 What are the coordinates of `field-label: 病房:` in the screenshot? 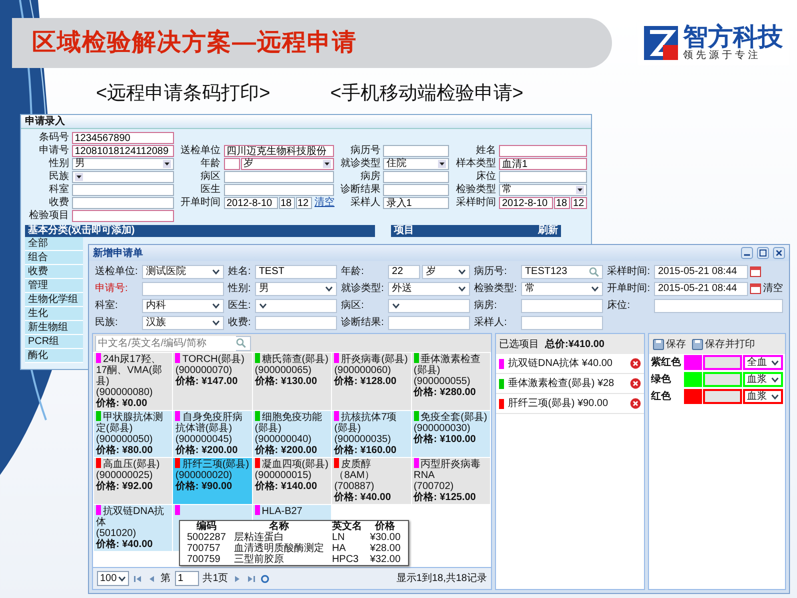 It's located at (486, 305).